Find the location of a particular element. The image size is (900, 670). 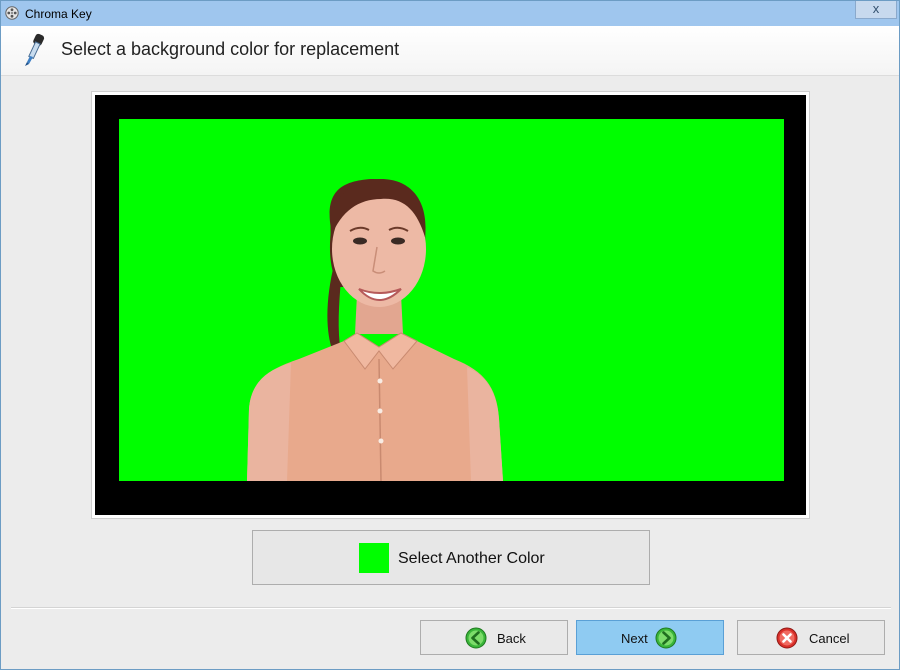

color-swatch is located at coordinates (374, 558).